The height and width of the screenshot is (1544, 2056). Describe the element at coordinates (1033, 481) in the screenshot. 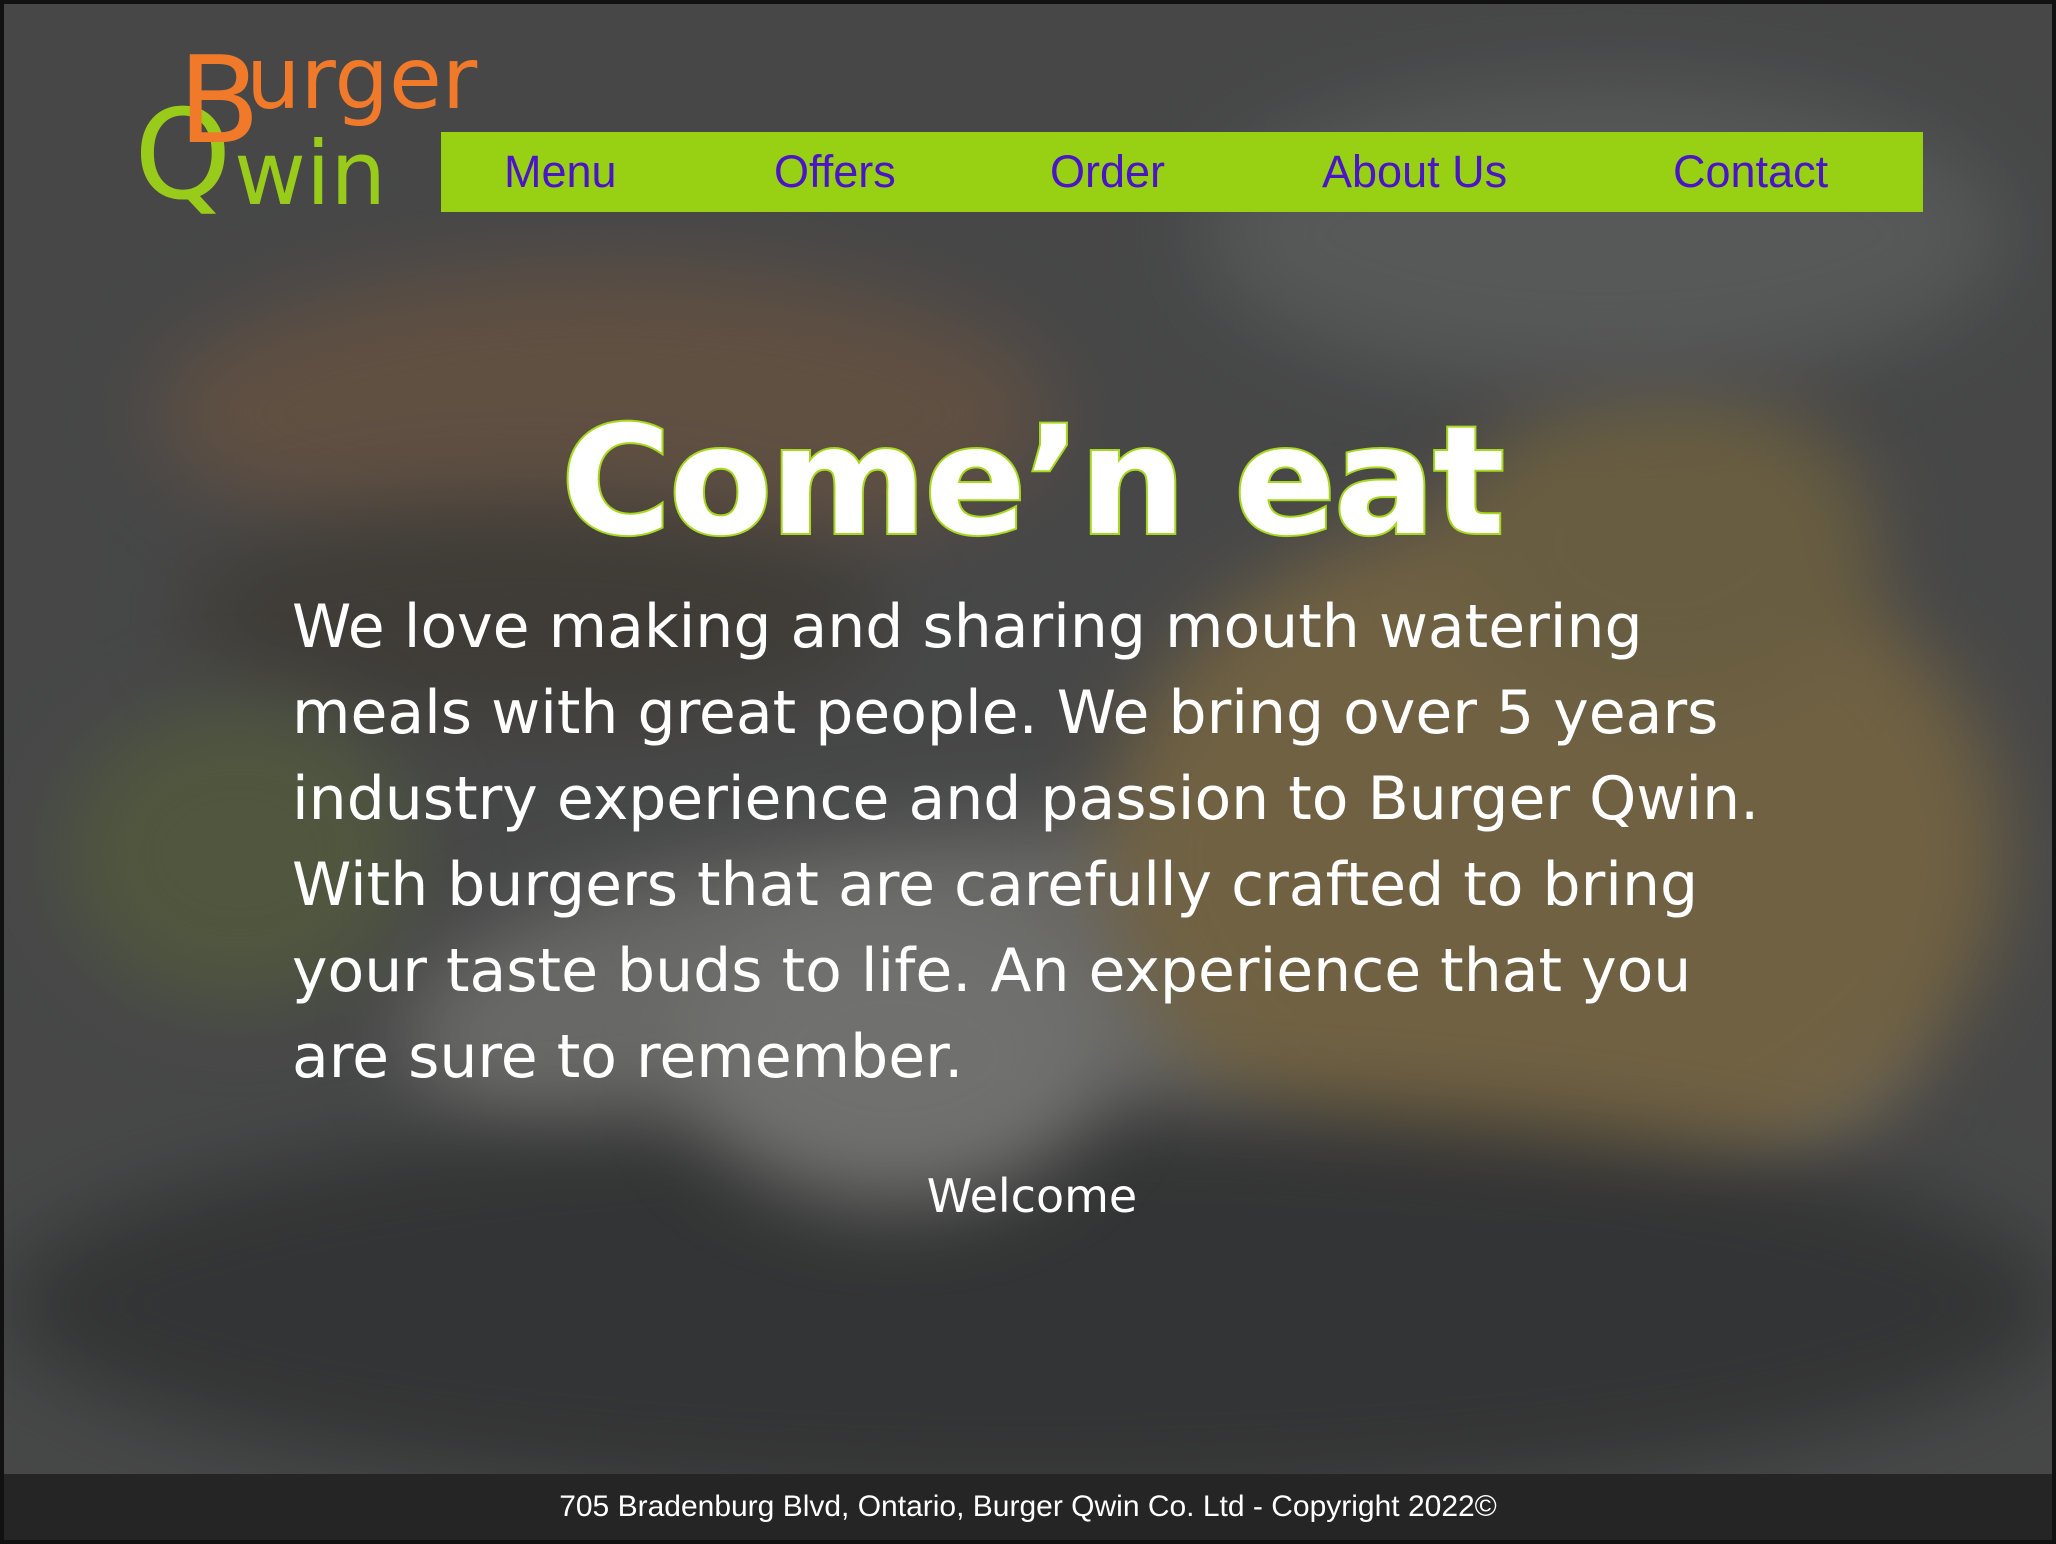

I see `hero-headline: Come’n eat` at that location.